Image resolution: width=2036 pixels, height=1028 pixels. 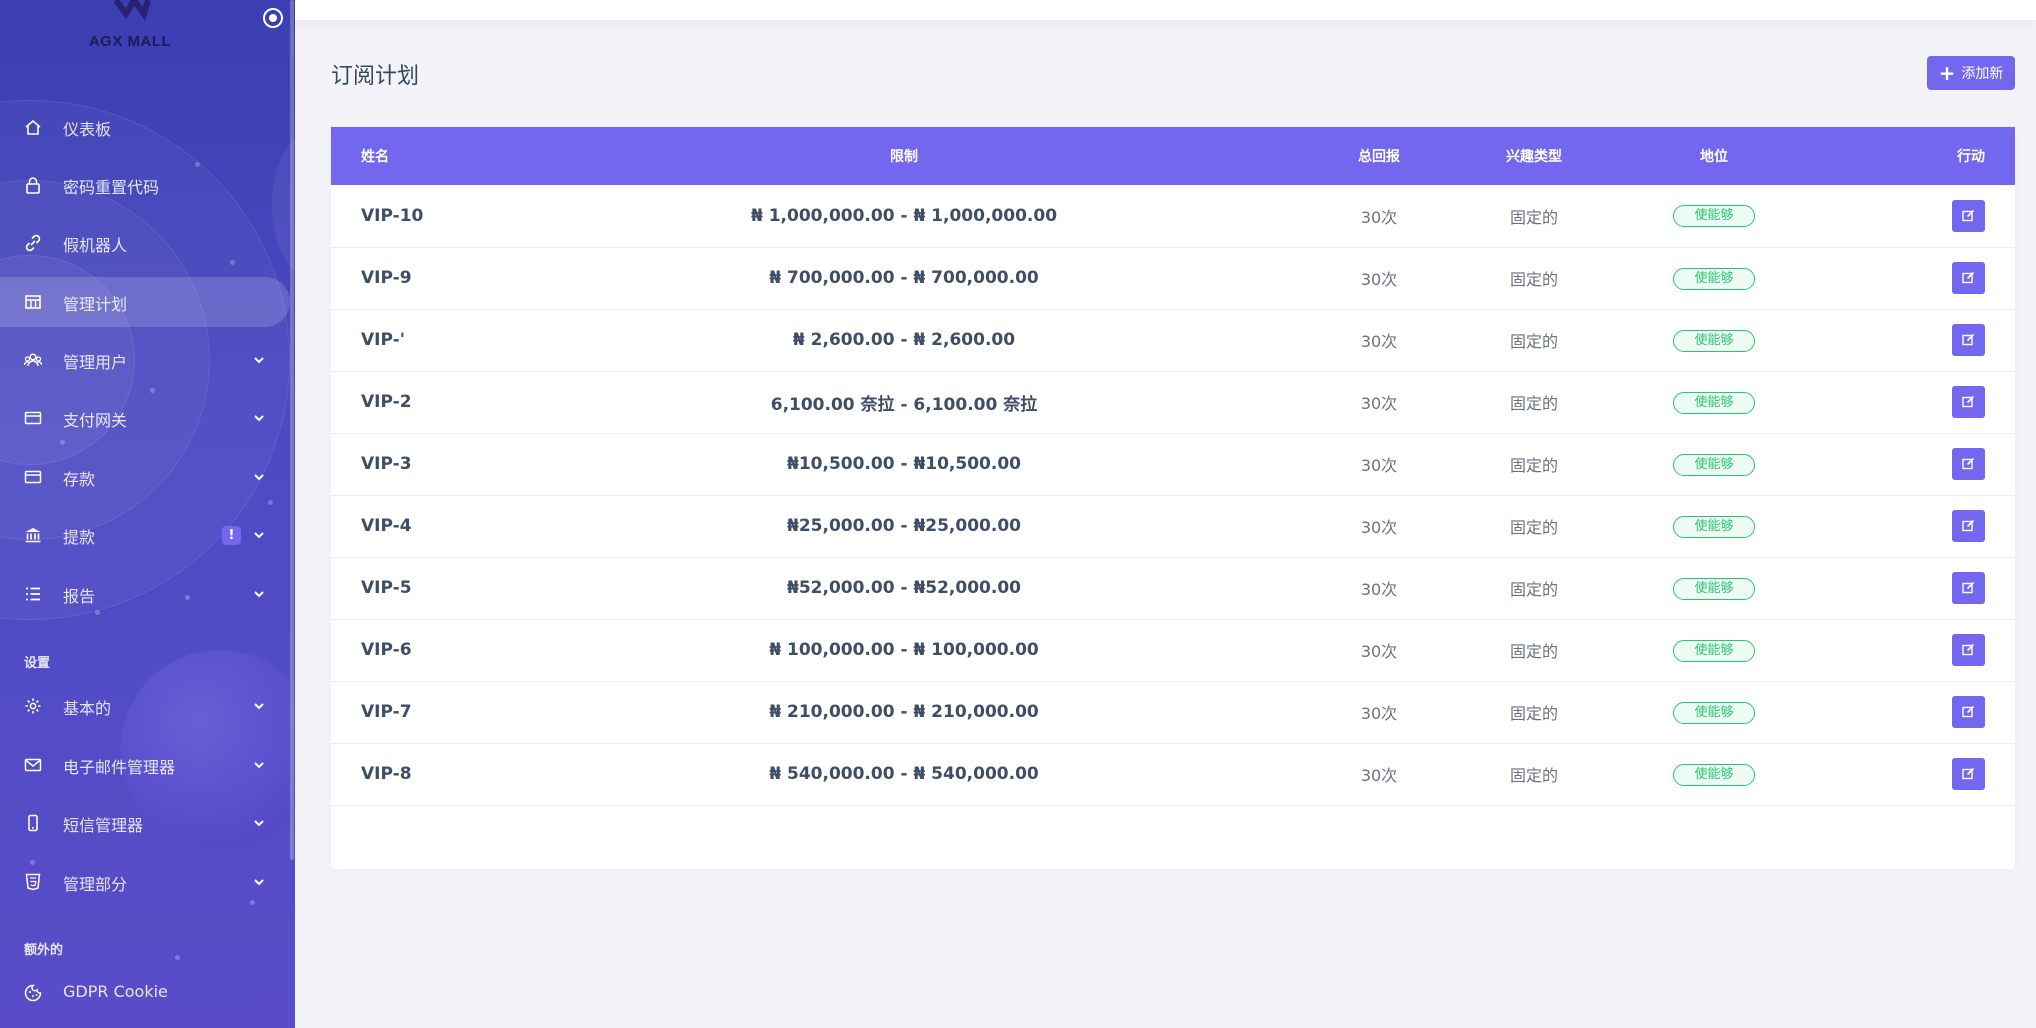 I want to click on plan-icon, so click(x=33, y=302).